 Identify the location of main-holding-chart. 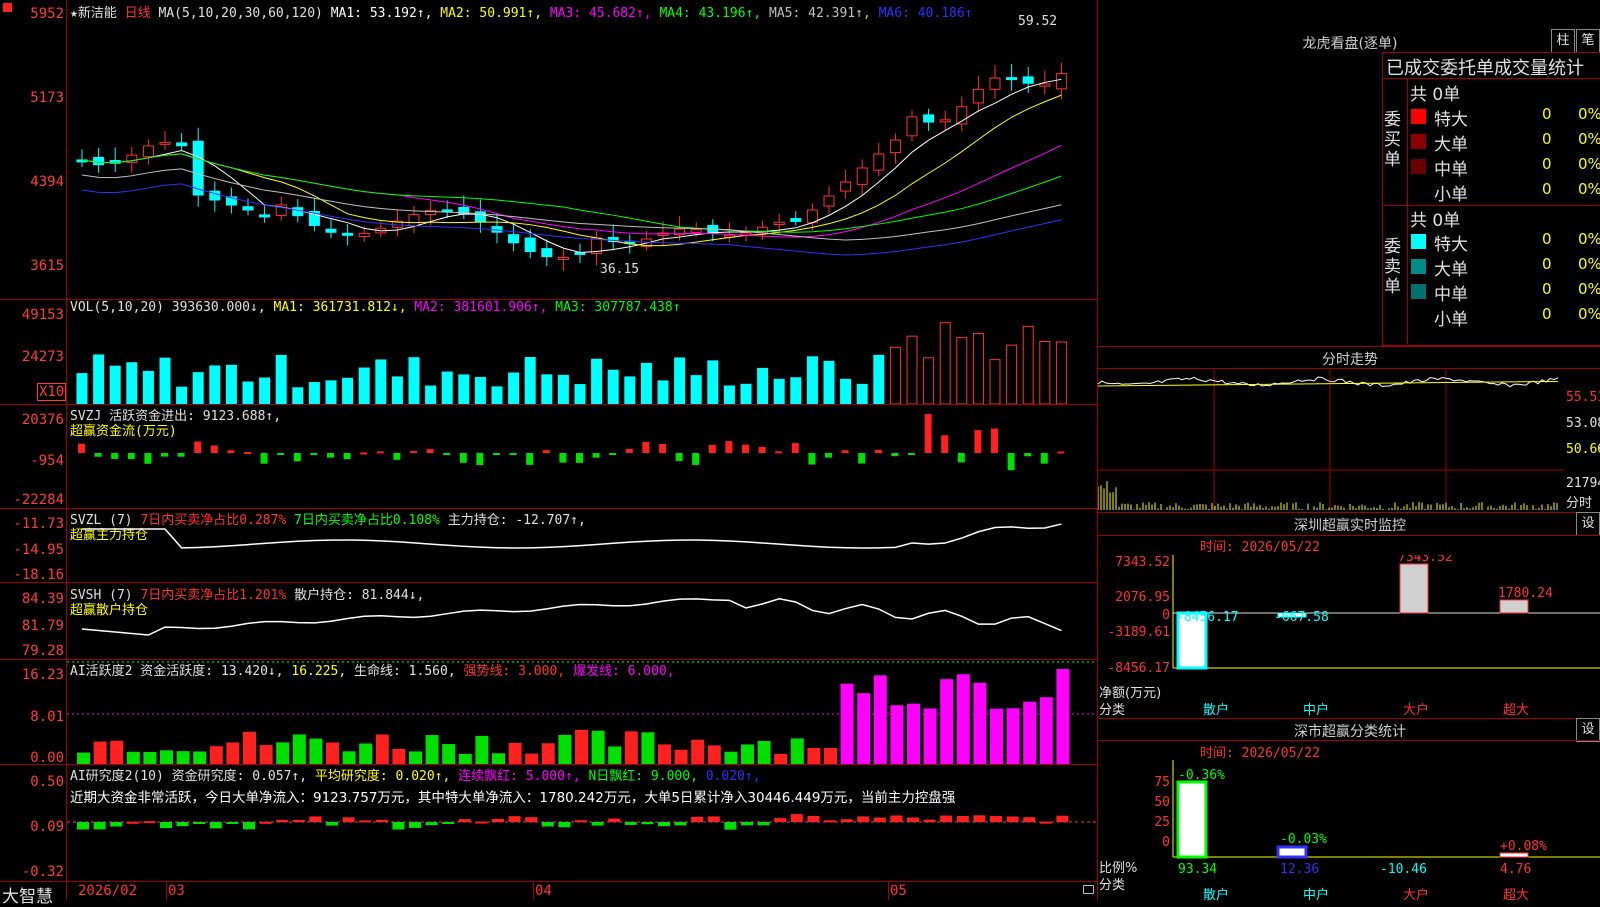
(582, 545).